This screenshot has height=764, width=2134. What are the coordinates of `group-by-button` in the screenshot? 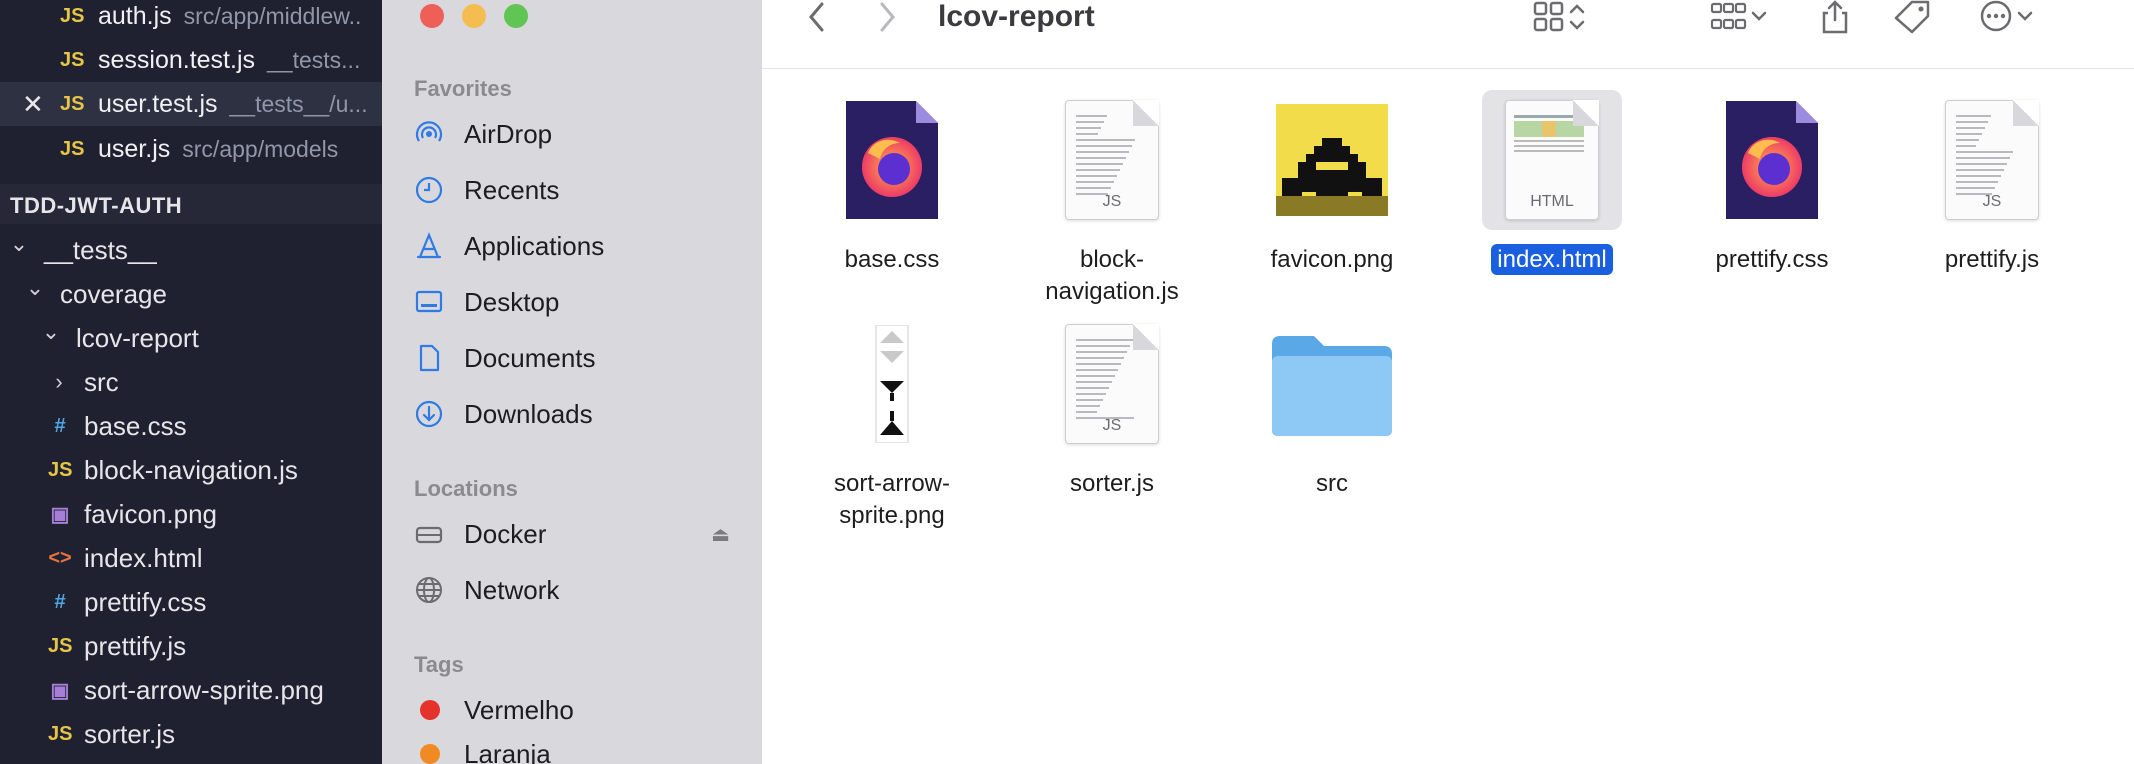 It's located at (1740, 17).